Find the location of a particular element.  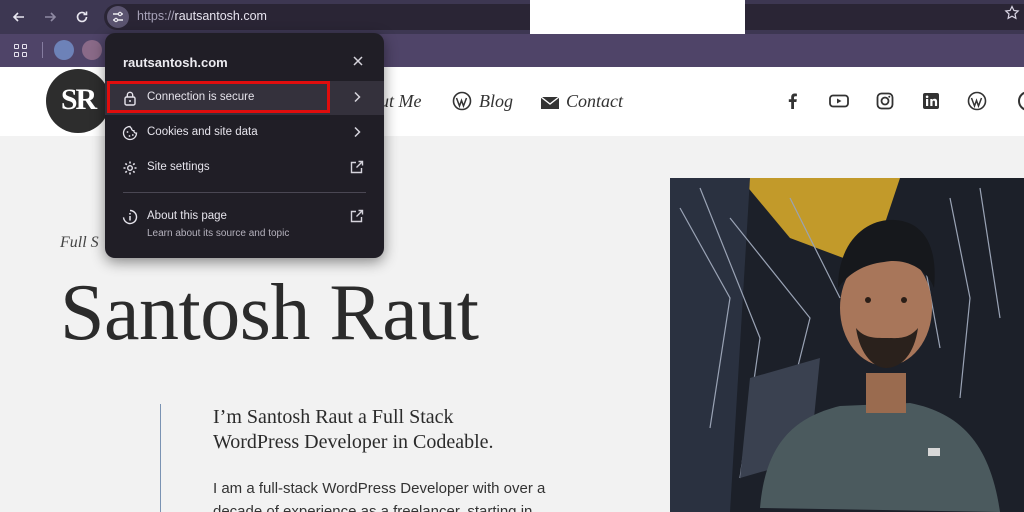

site-info-button is located at coordinates (118, 17).